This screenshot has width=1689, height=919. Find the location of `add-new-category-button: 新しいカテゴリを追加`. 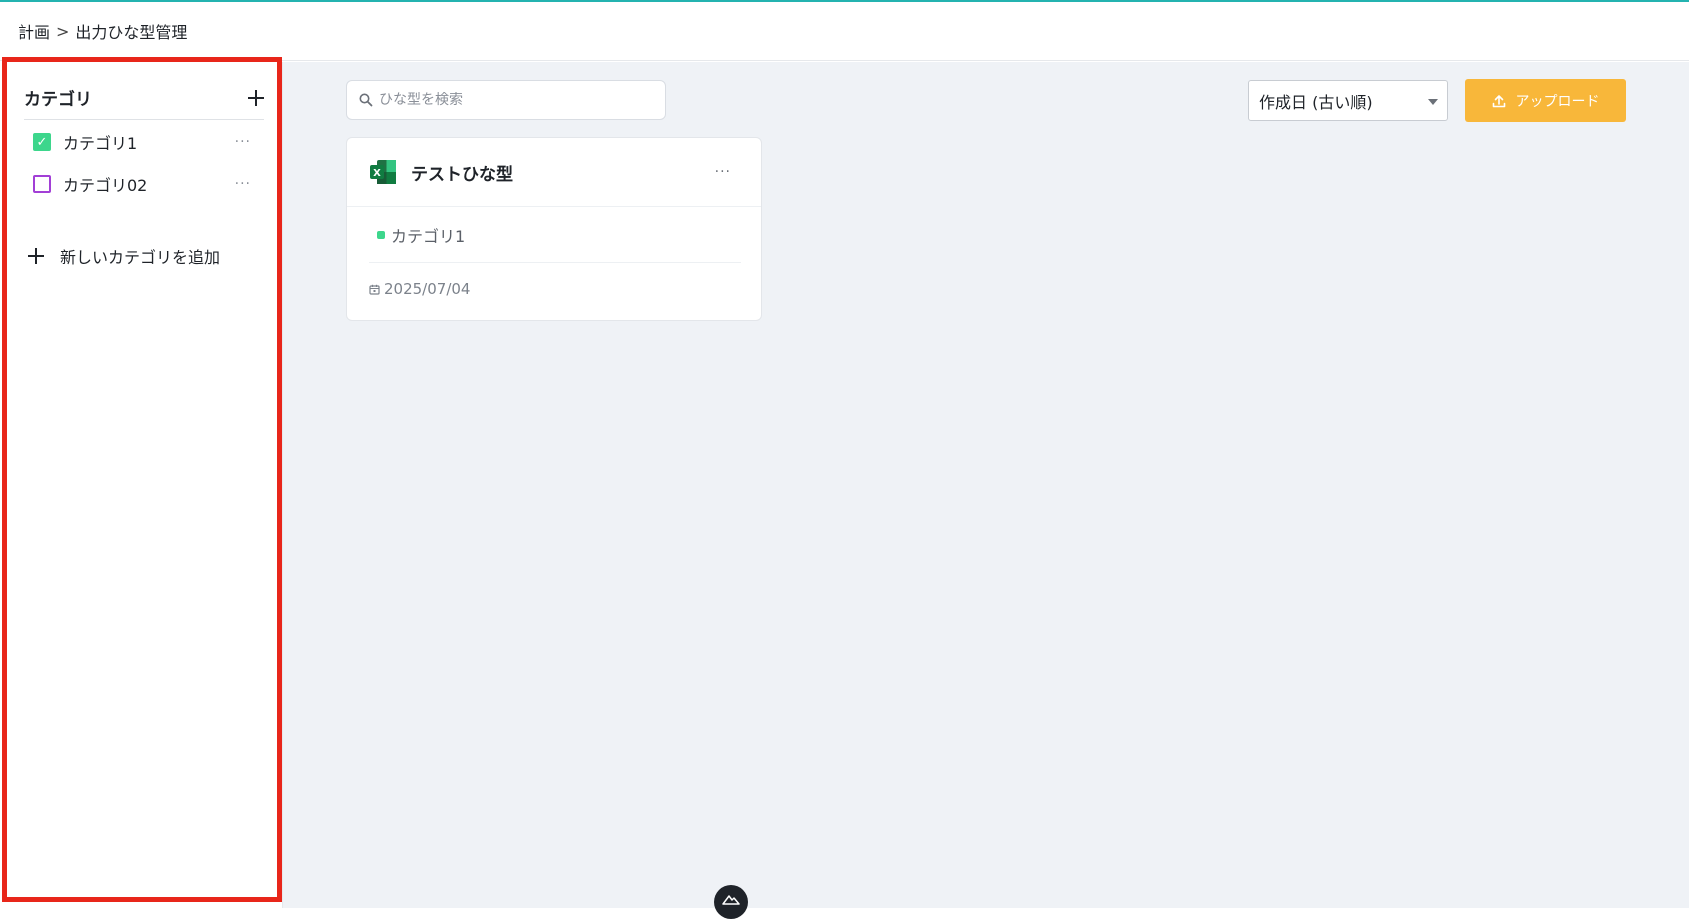

add-new-category-button: 新しいカテゴリを追加 is located at coordinates (124, 256).